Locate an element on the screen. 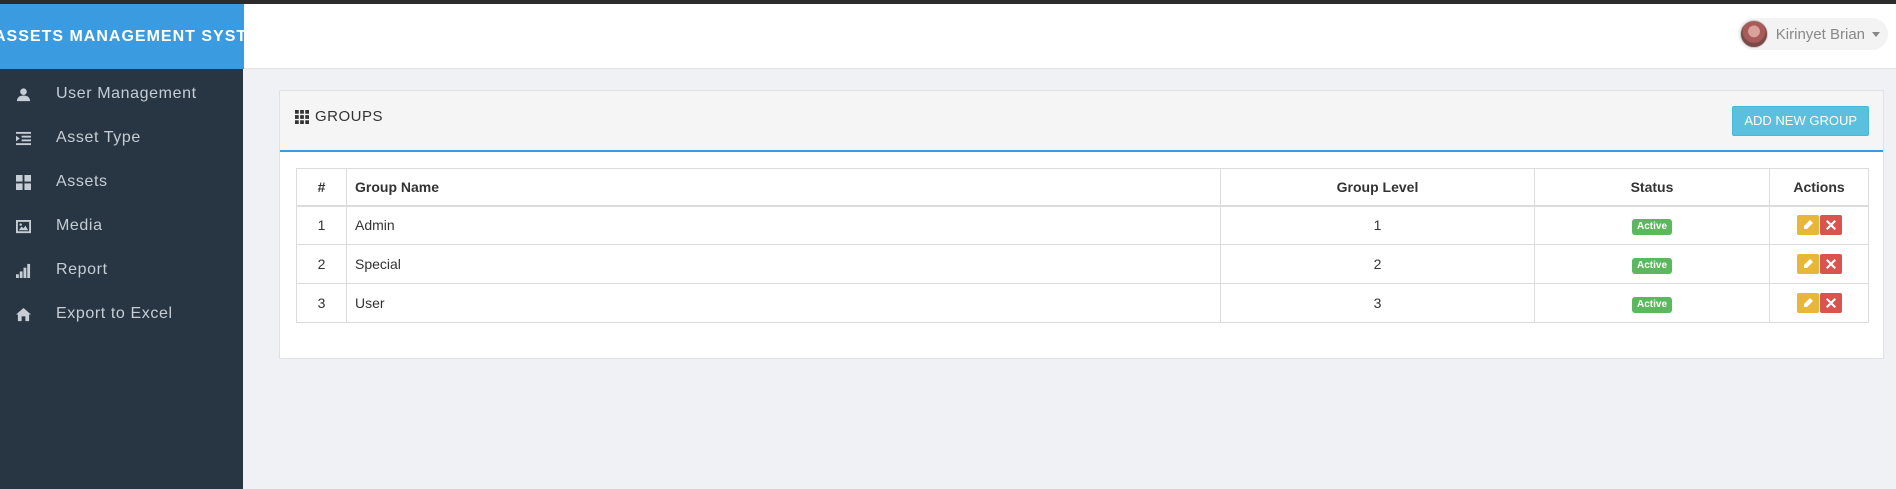 This screenshot has height=489, width=1896. sidebar-item-asset-type: Asset Type is located at coordinates (121, 138).